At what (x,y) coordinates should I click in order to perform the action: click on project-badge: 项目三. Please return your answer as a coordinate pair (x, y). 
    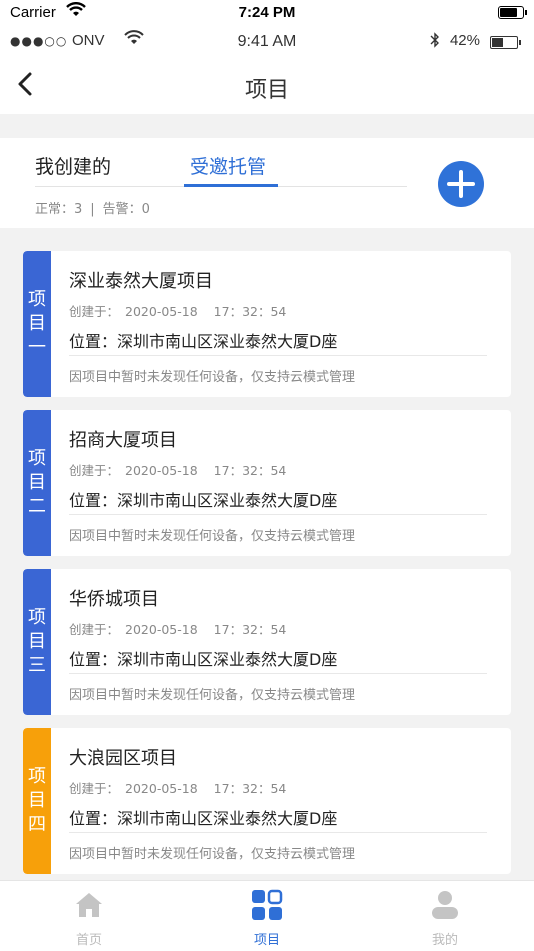
    Looking at the image, I should click on (37, 642).